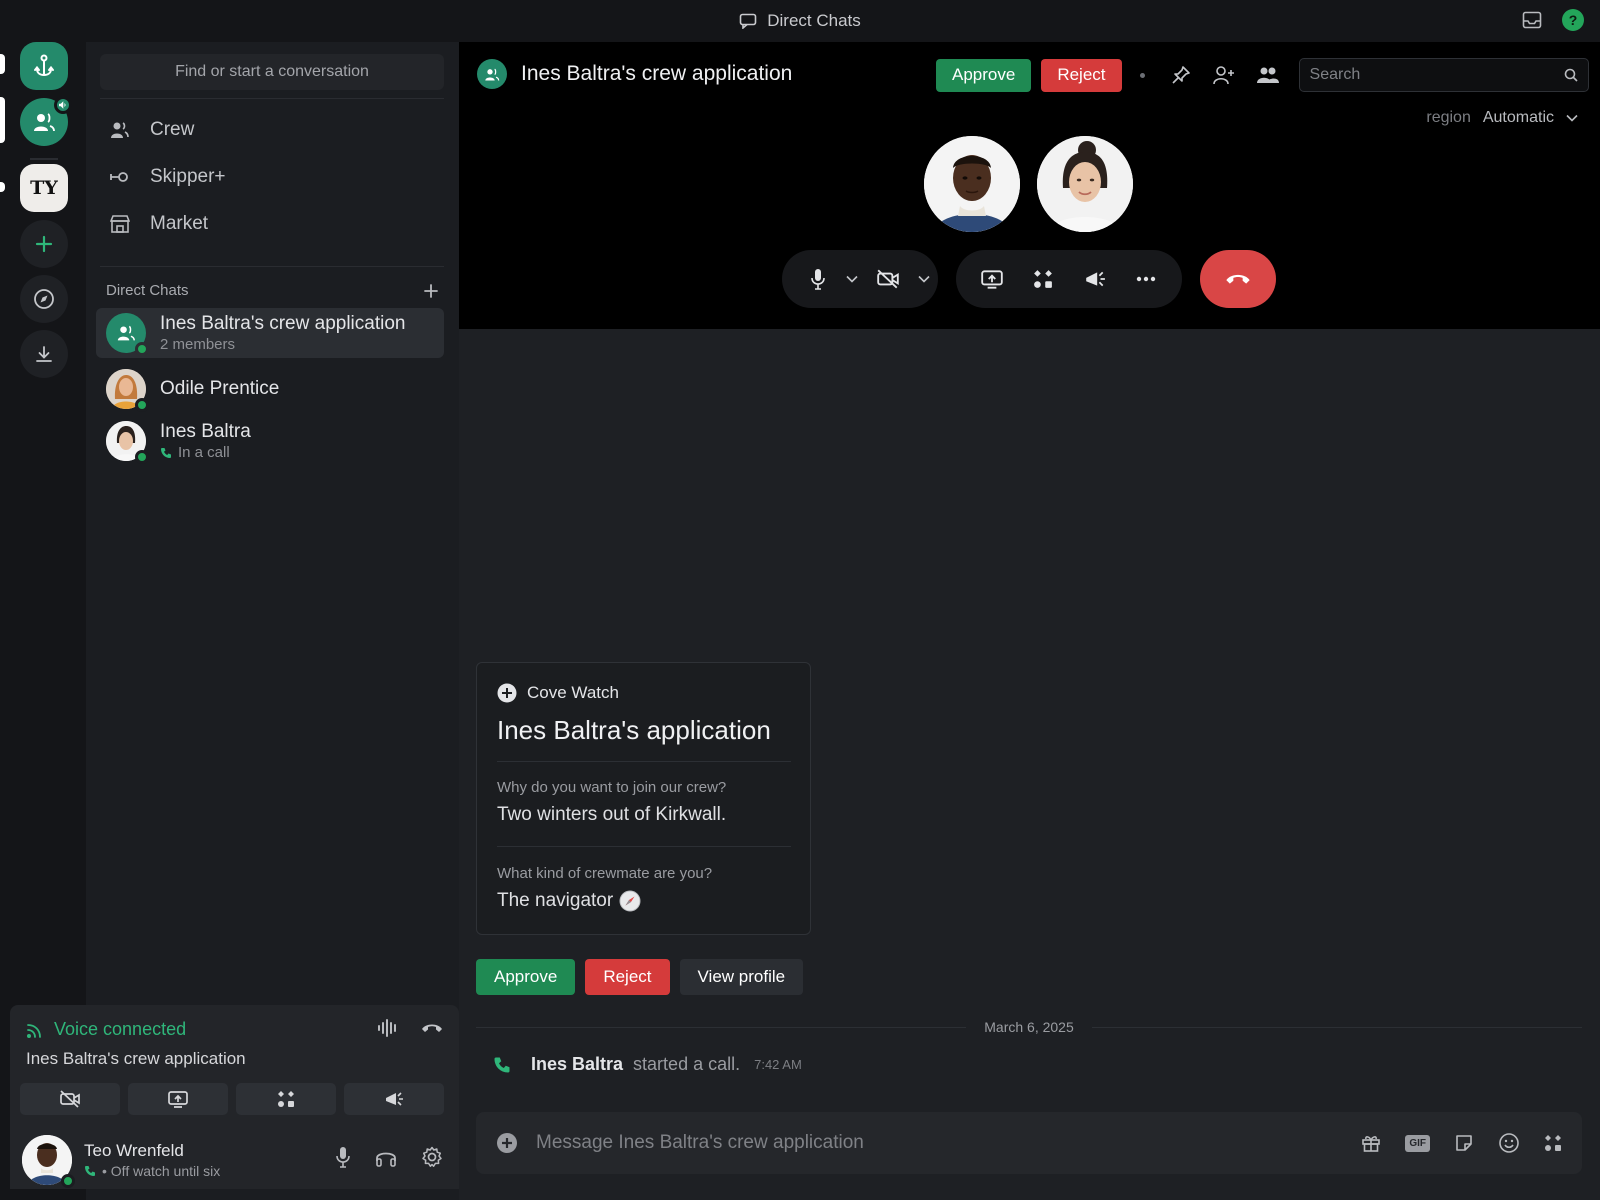  What do you see at coordinates (1417, 1143) in the screenshot?
I see `gif-icon: GIF` at bounding box center [1417, 1143].